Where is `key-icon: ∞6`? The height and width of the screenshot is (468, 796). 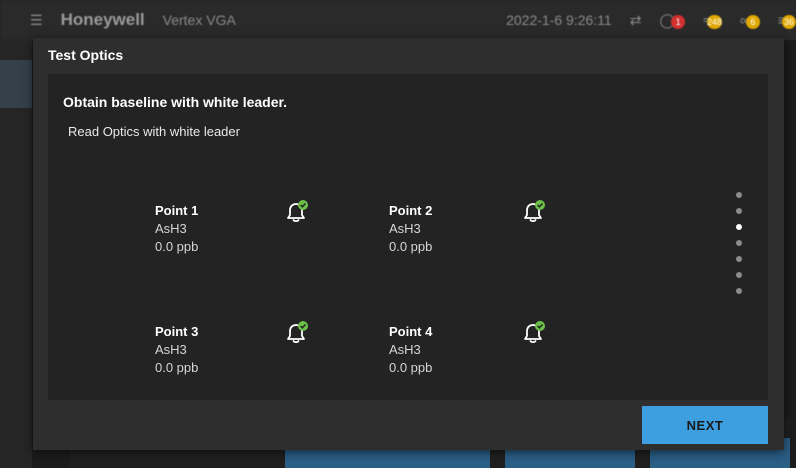
key-icon: ∞6 is located at coordinates (750, 20).